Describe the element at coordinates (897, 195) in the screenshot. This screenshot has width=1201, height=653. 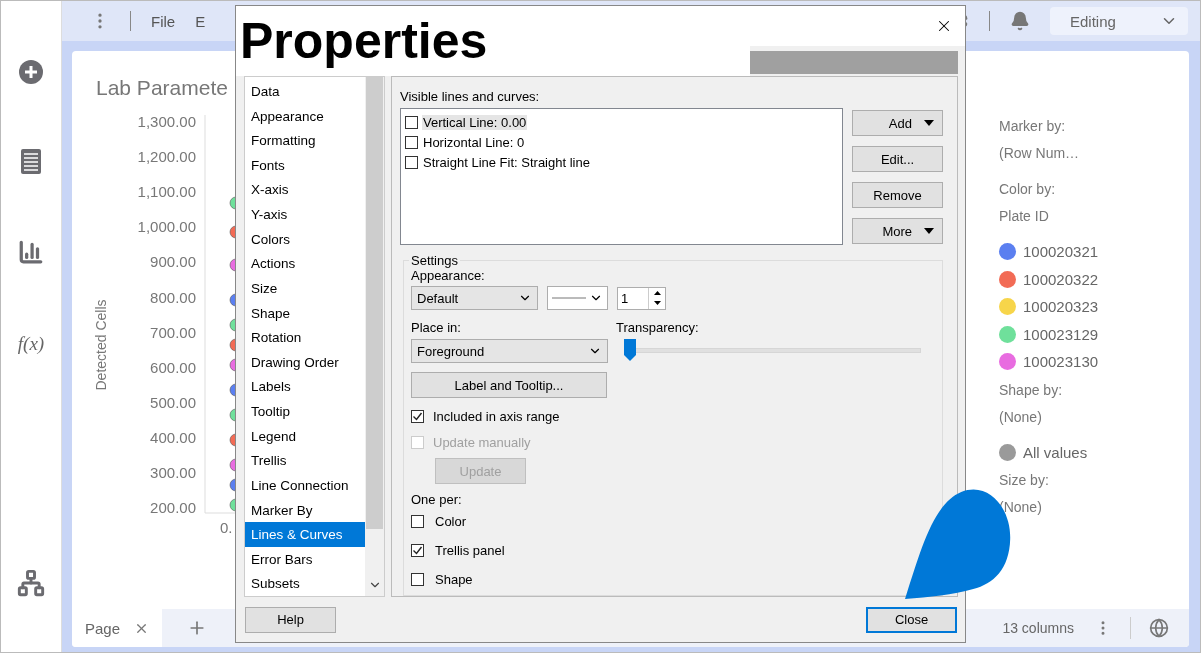
I see `dialog-button: Remove` at that location.